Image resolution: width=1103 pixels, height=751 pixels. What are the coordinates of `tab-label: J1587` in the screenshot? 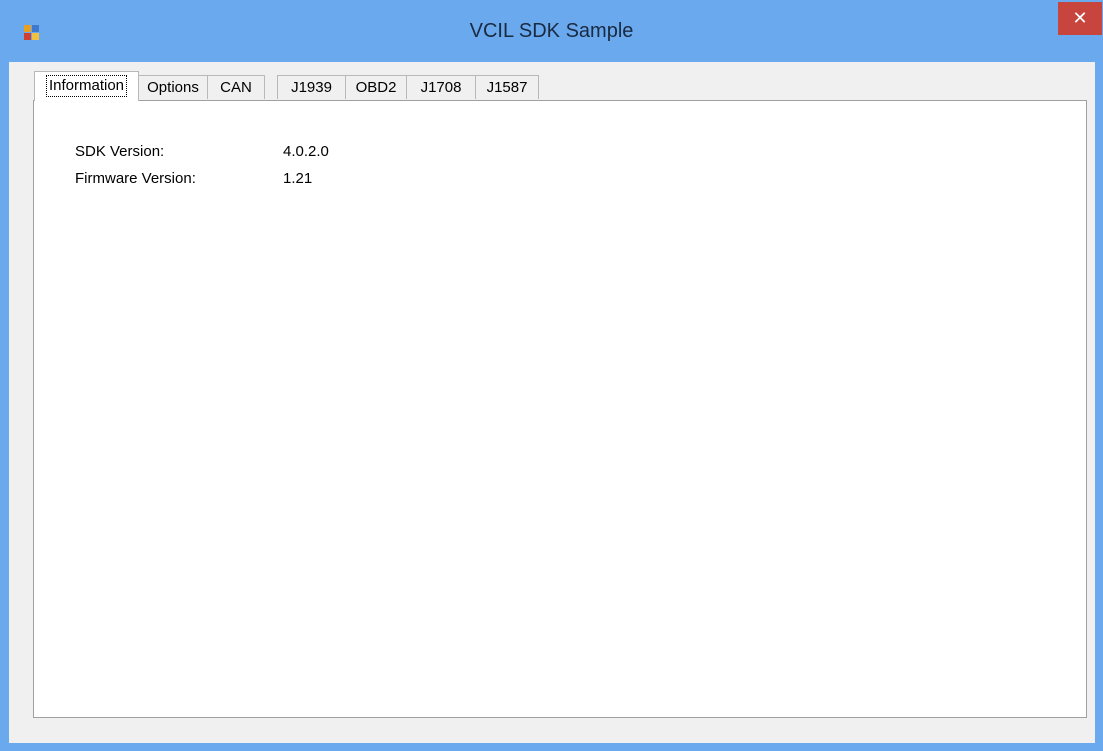 It's located at (507, 87).